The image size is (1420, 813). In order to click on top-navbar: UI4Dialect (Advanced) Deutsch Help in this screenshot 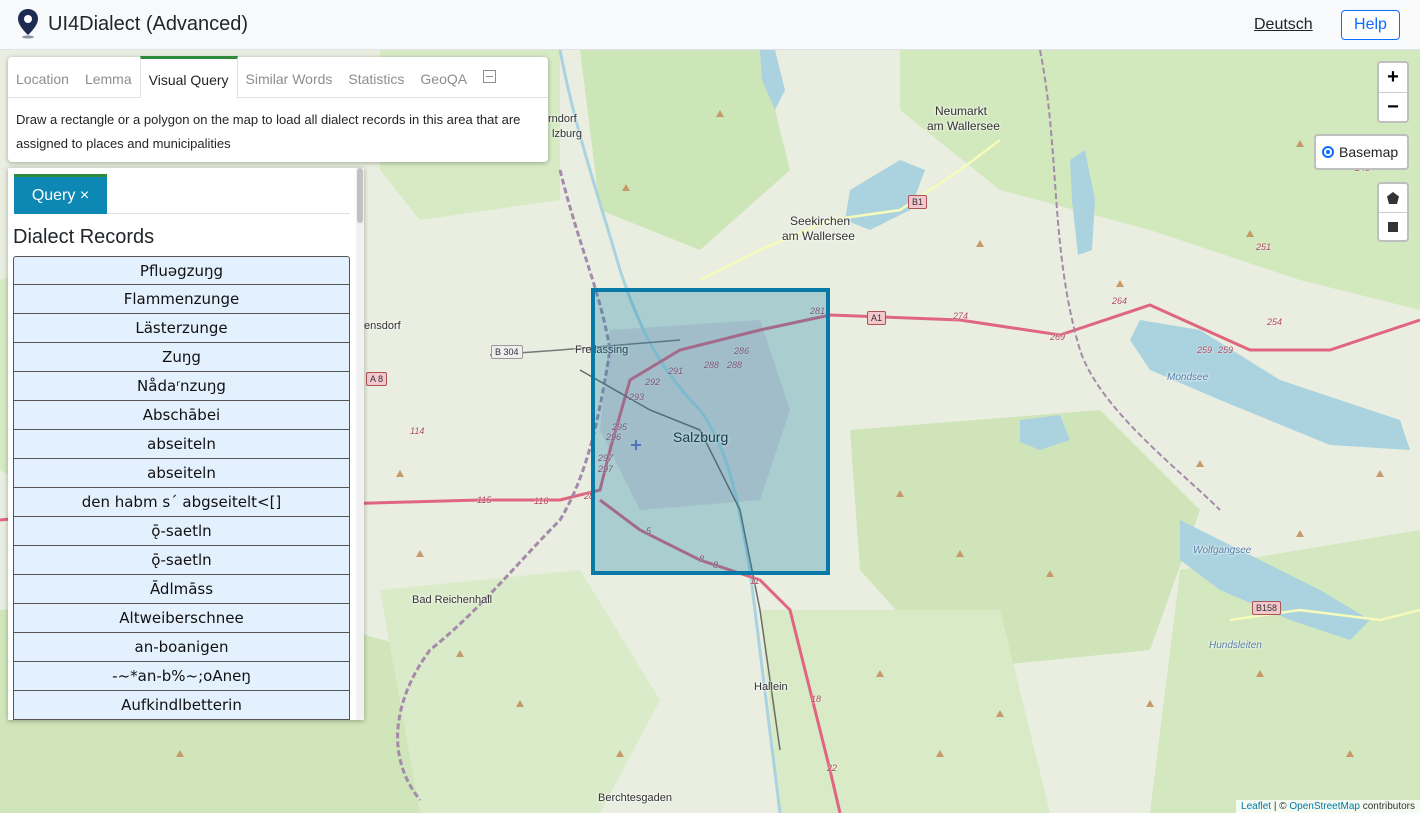, I will do `click(710, 25)`.